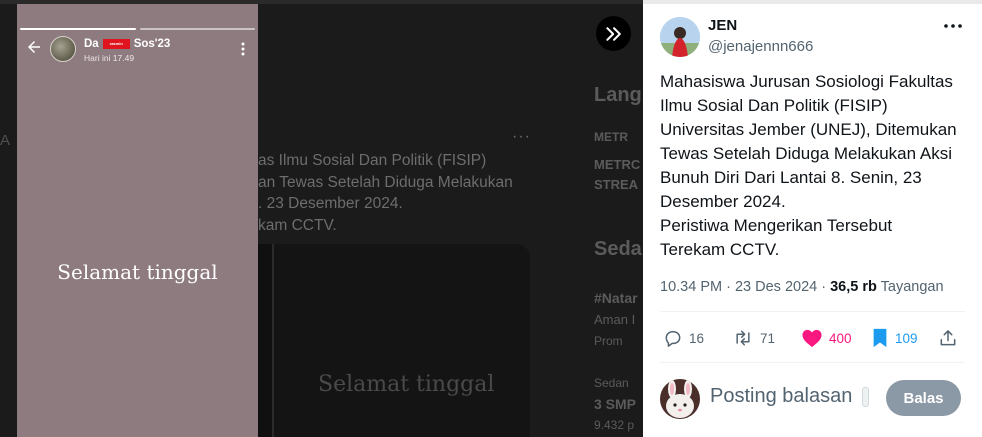  Describe the element at coordinates (618, 95) in the screenshot. I see `background-sidebar-text: Lang` at that location.